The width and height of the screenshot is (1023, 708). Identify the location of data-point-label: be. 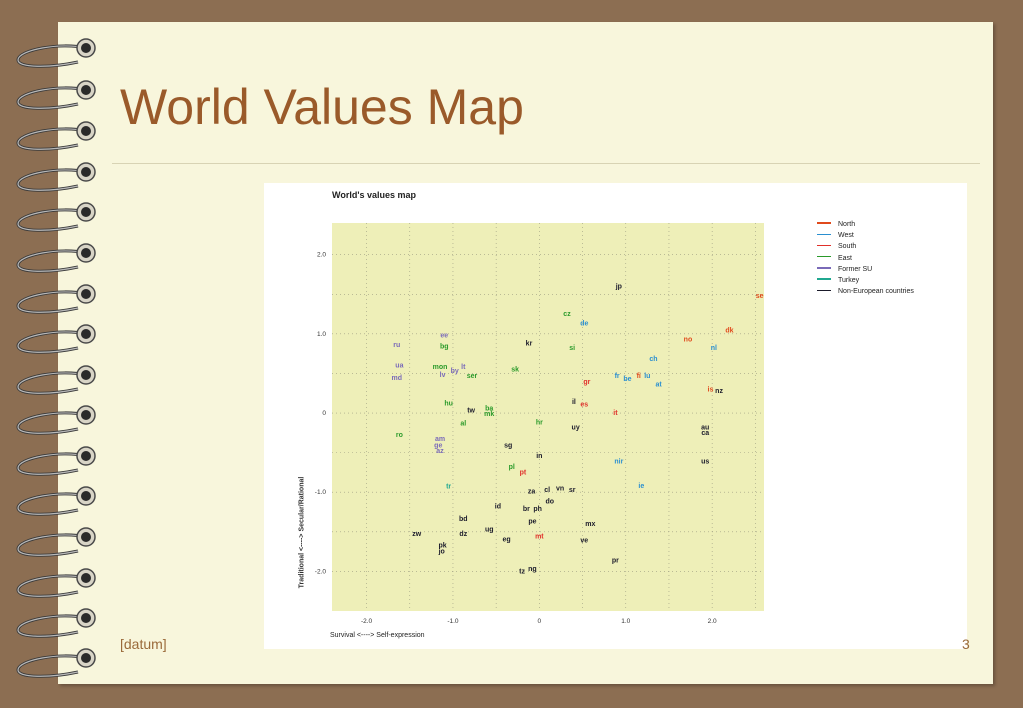
(627, 379).